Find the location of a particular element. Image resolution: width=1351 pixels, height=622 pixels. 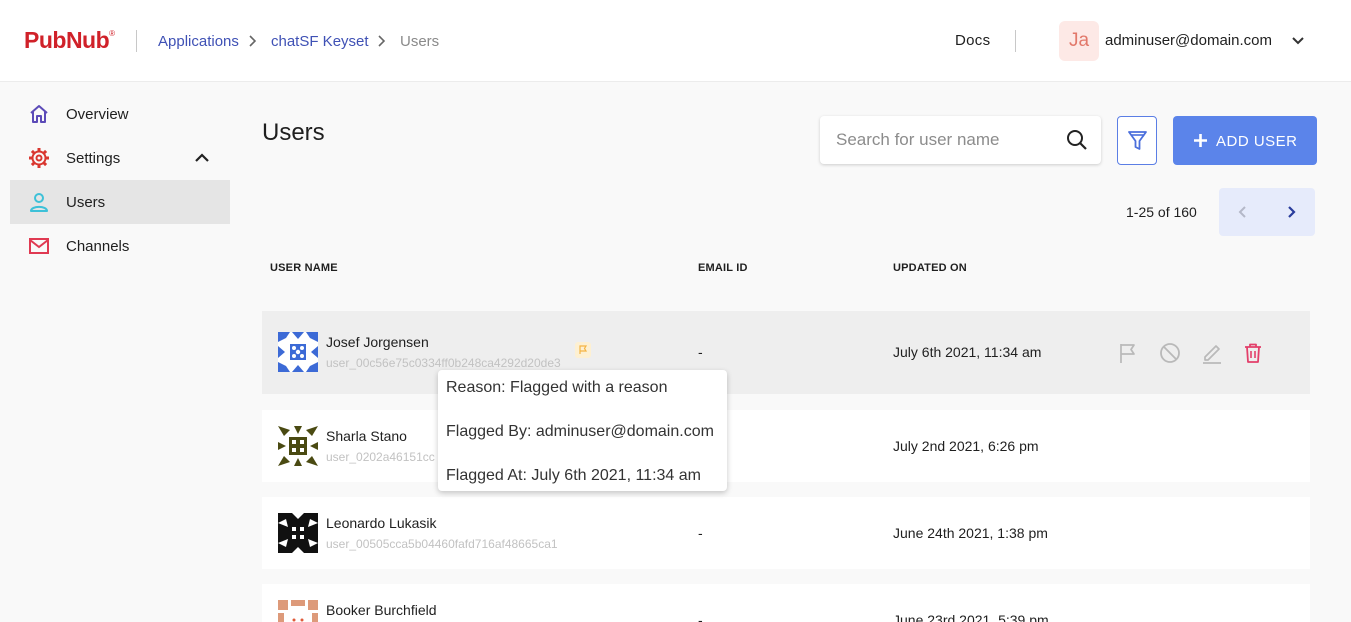

search-input is located at coordinates (946, 140).